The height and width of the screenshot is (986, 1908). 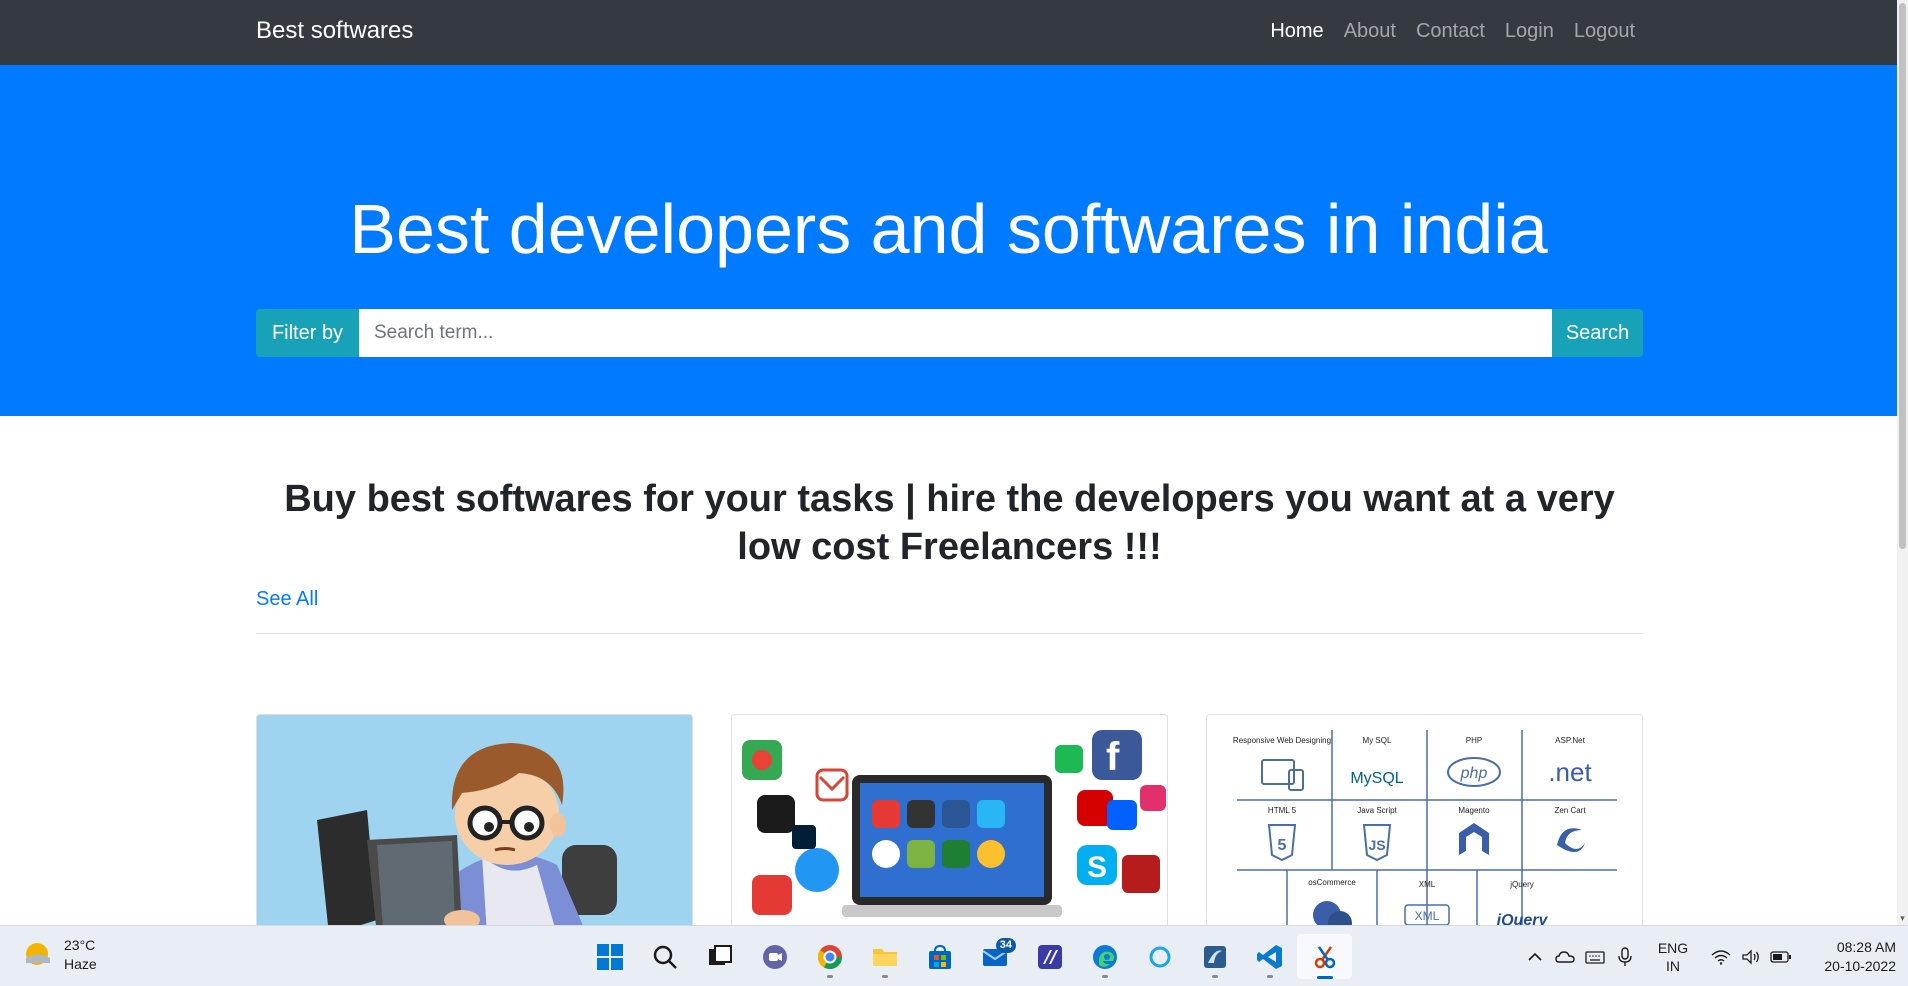 I want to click on cortana-icon, so click(x=1159, y=956).